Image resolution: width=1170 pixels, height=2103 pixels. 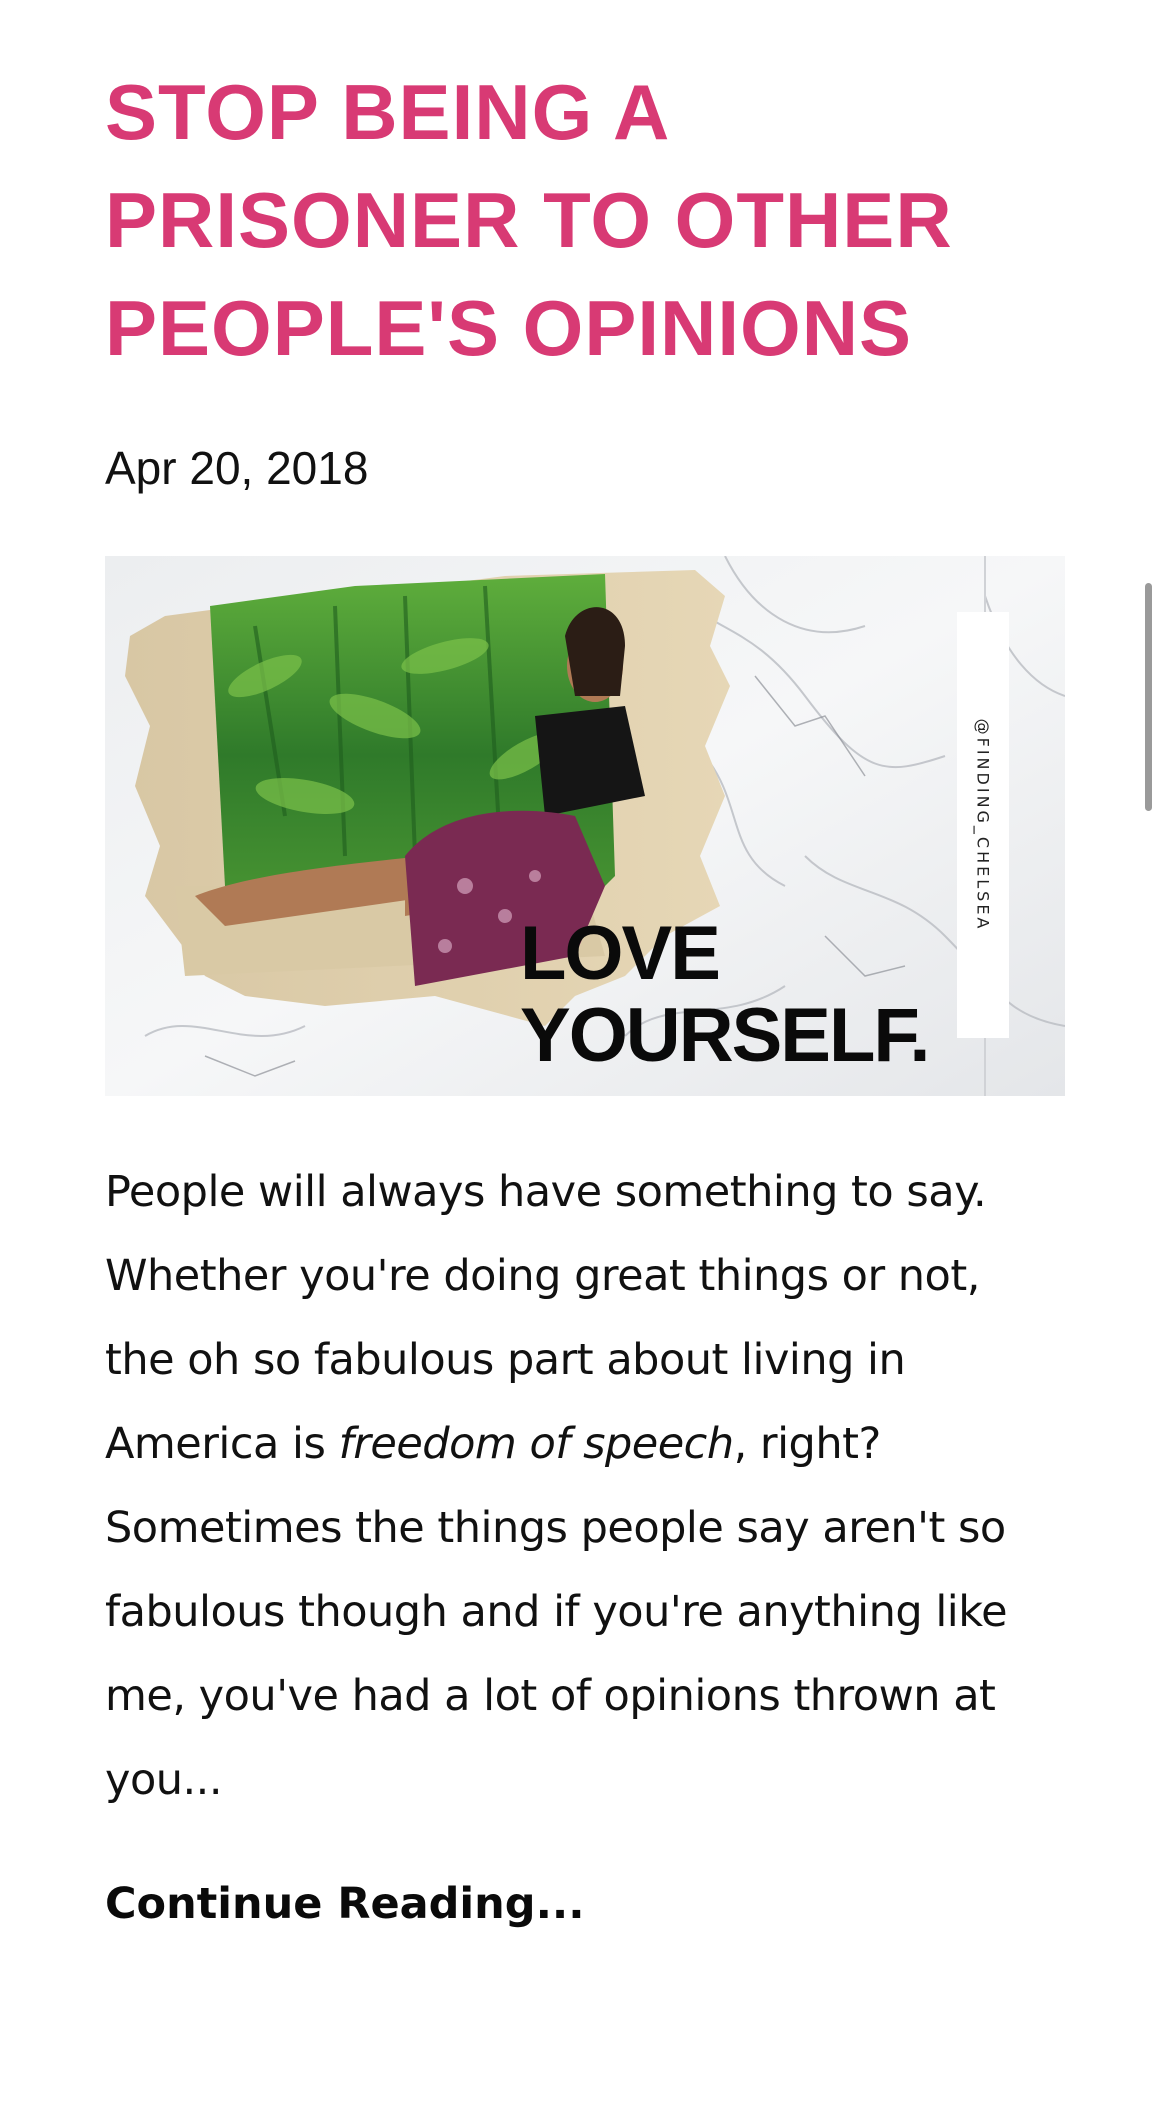 What do you see at coordinates (585, 112) in the screenshot?
I see `post-title-line: STOP BEING A` at bounding box center [585, 112].